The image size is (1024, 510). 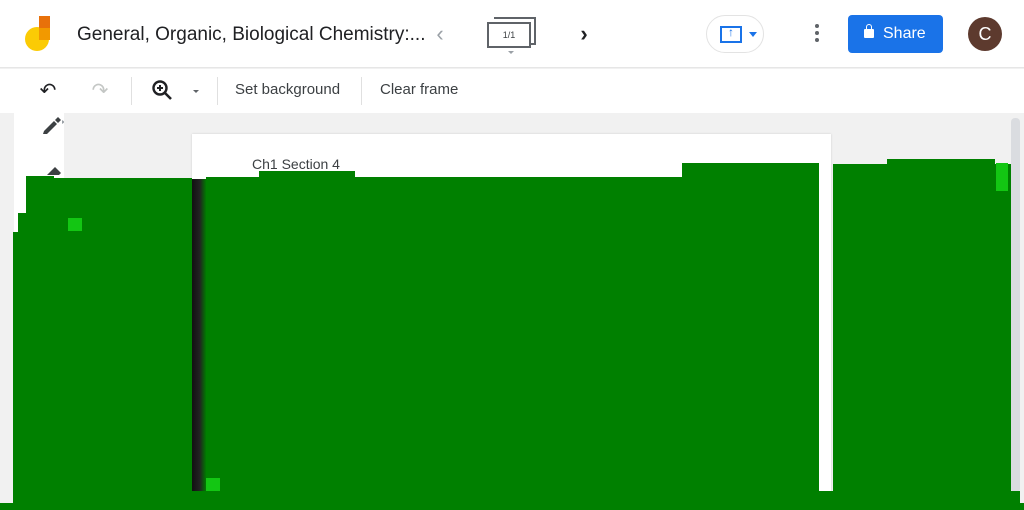 I want to click on share-button: Share, so click(x=895, y=34).